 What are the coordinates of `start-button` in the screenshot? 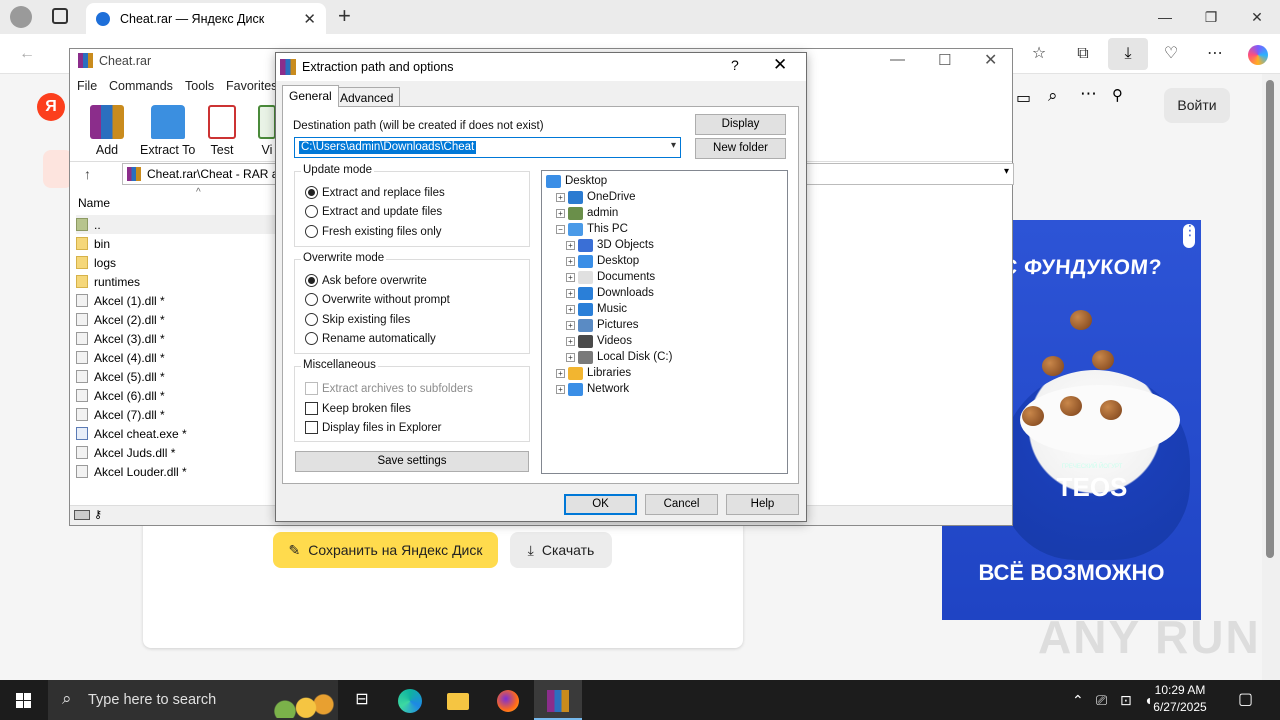 It's located at (24, 700).